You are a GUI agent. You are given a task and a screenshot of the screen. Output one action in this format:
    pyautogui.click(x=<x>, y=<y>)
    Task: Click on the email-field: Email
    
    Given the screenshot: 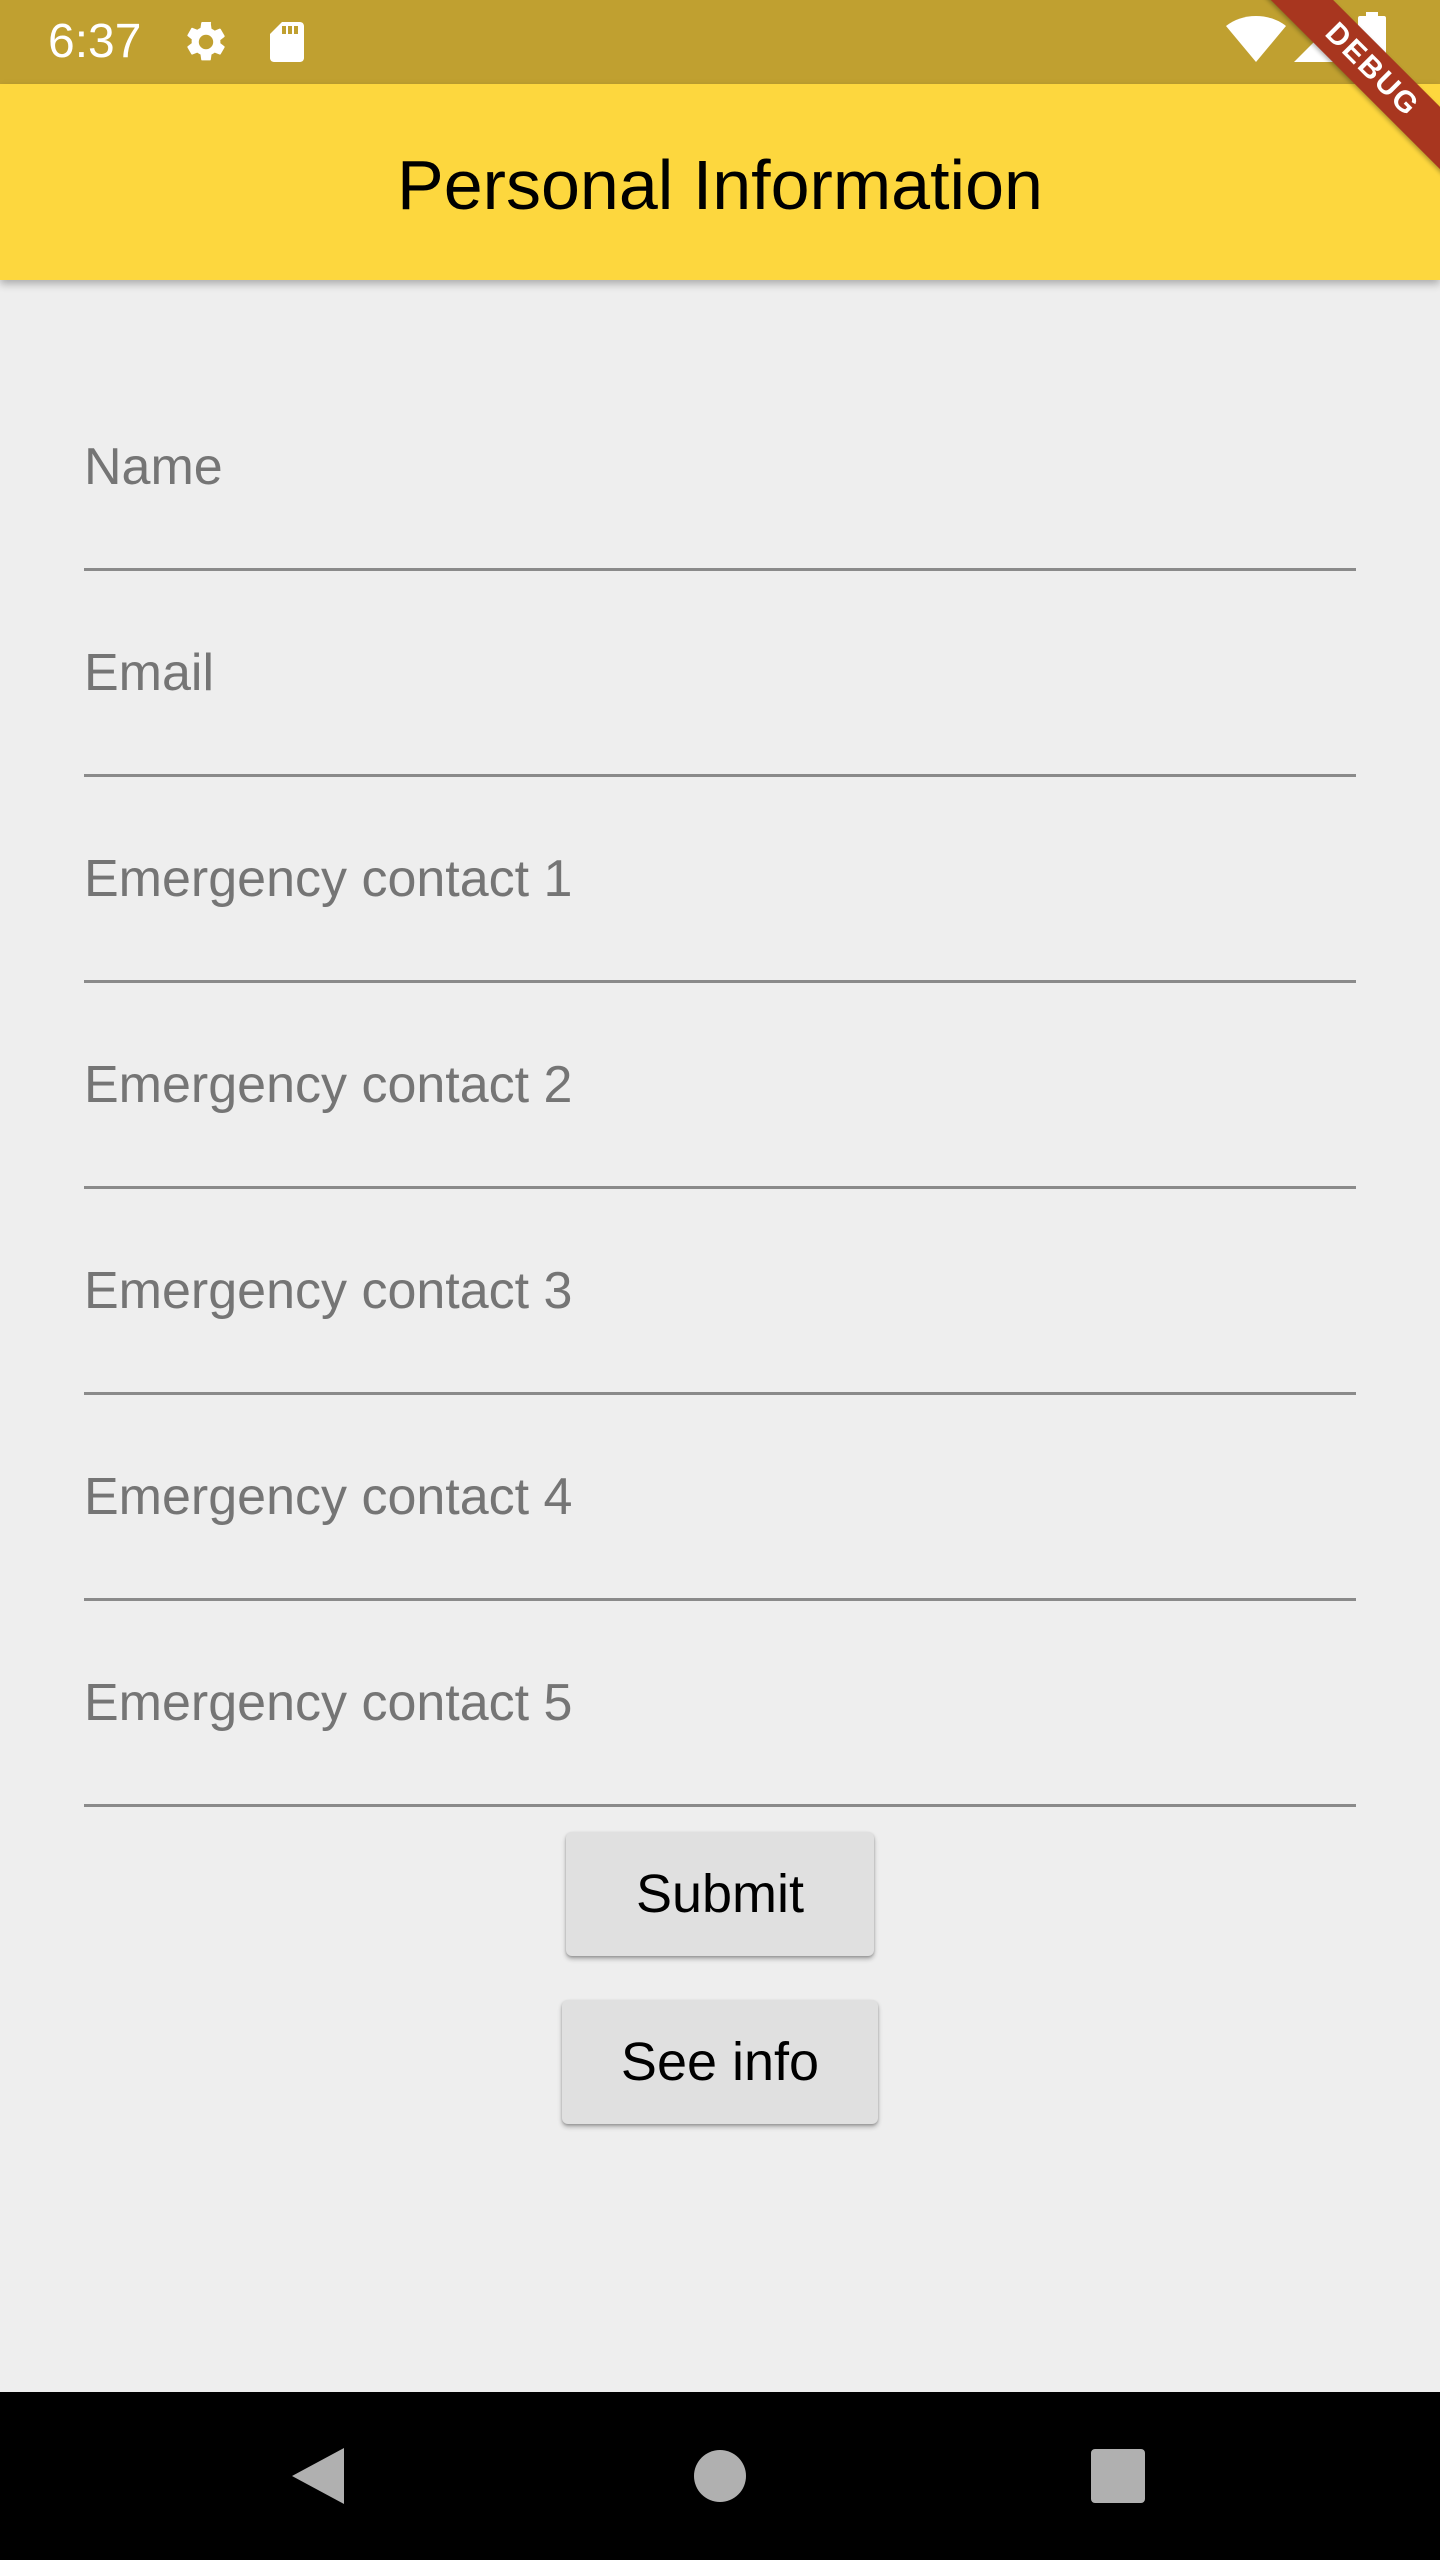 What is the action you would take?
    pyautogui.click(x=722, y=693)
    